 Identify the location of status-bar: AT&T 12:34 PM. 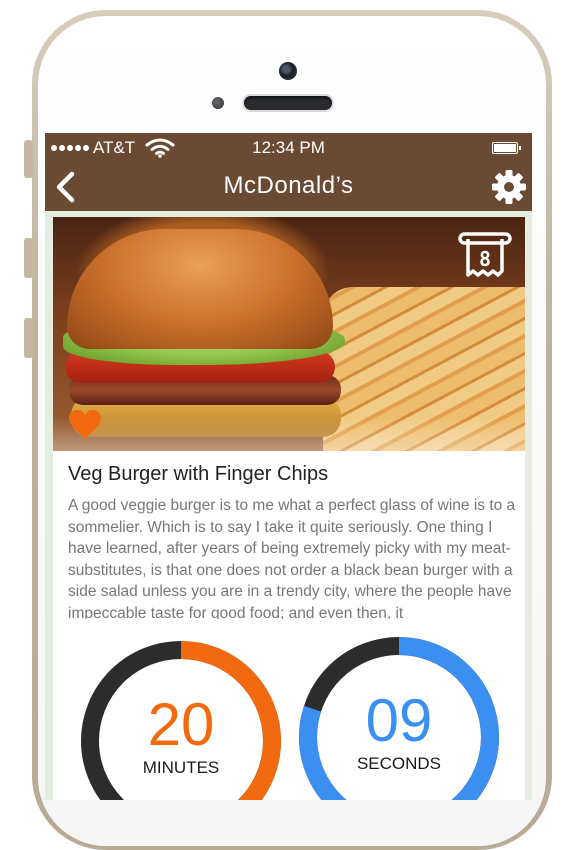
(288, 147).